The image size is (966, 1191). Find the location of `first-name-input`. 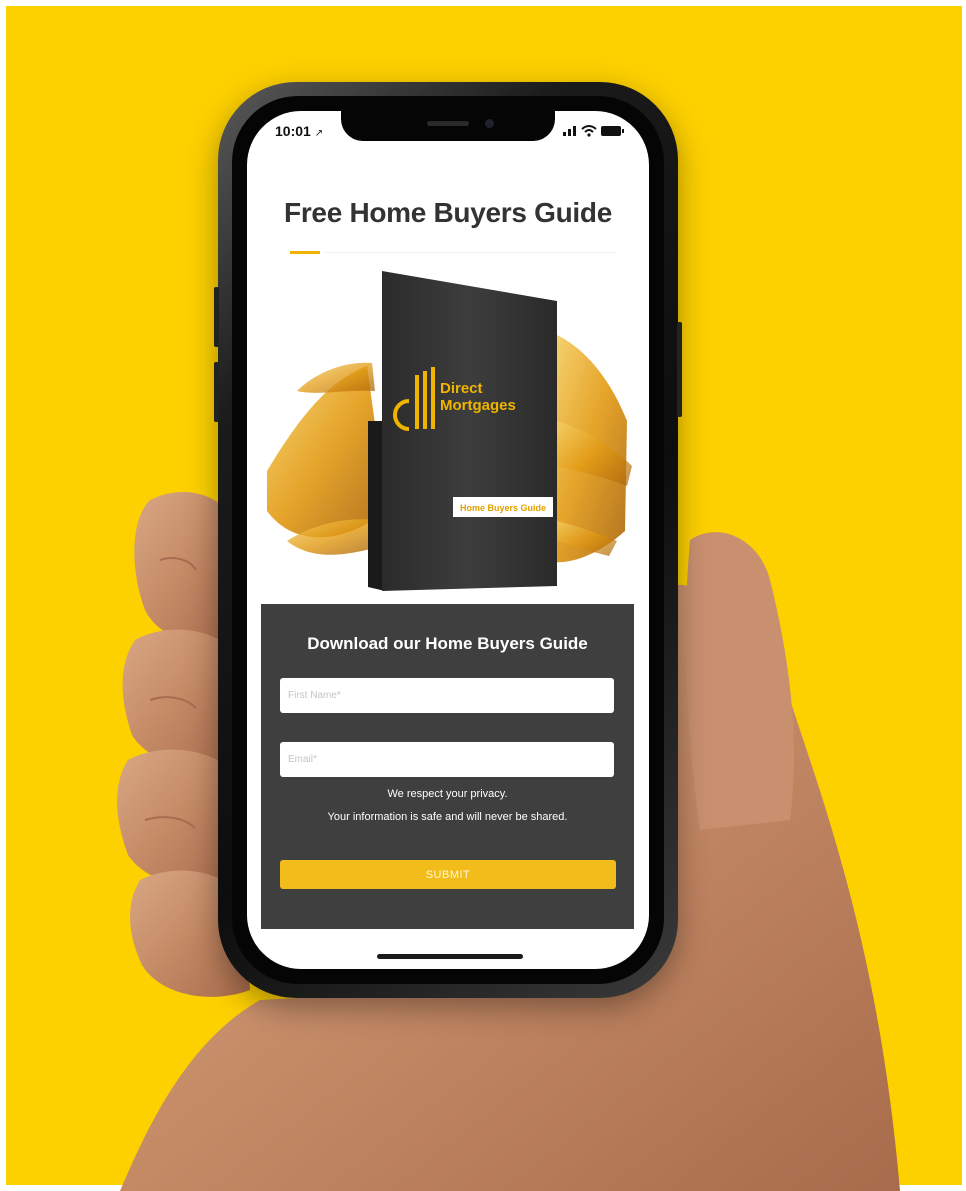

first-name-input is located at coordinates (447, 695).